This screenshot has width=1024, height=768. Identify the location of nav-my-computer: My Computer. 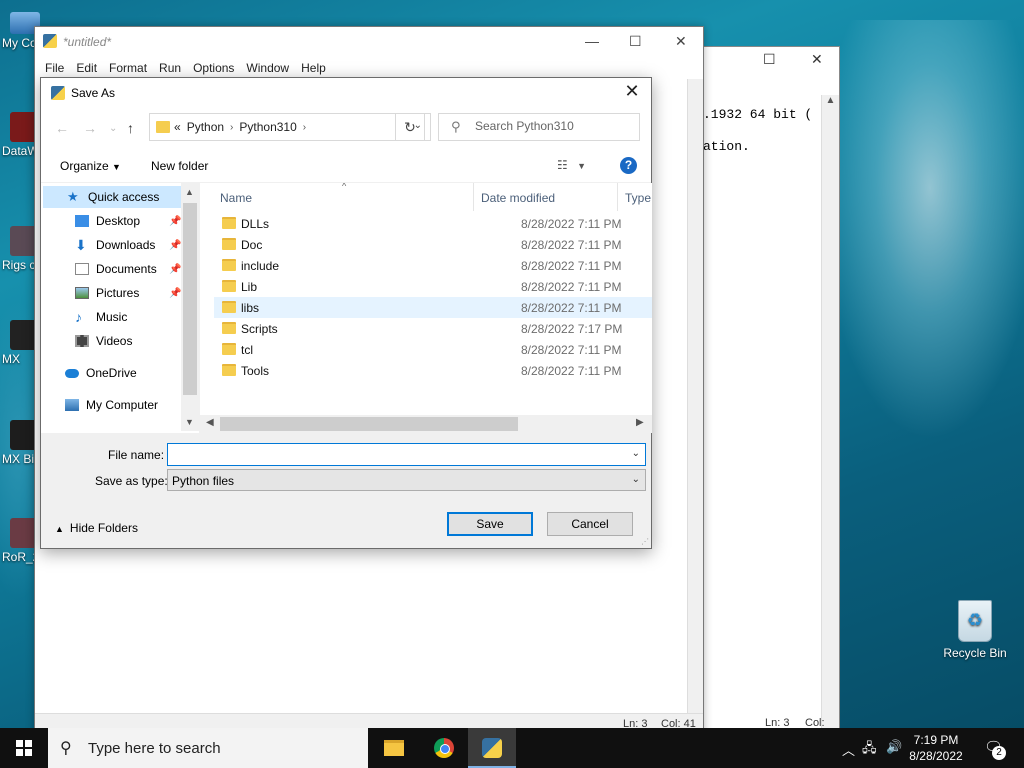
(111, 405).